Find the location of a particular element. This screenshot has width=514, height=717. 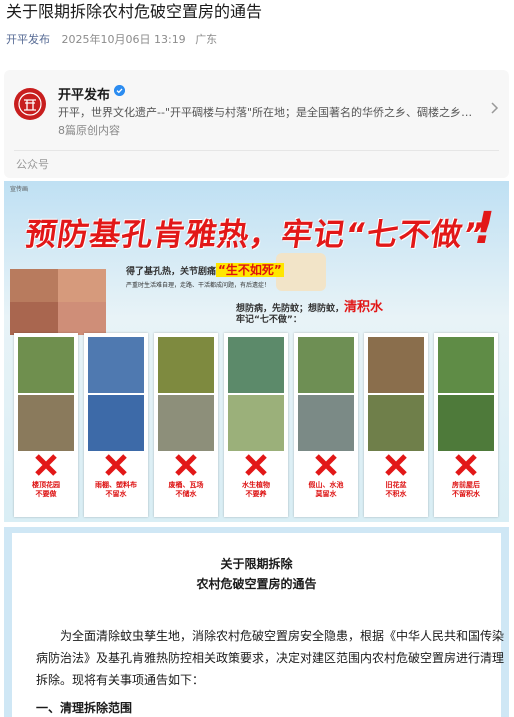

original-count: 8篇原创内容 is located at coordinates (89, 130).